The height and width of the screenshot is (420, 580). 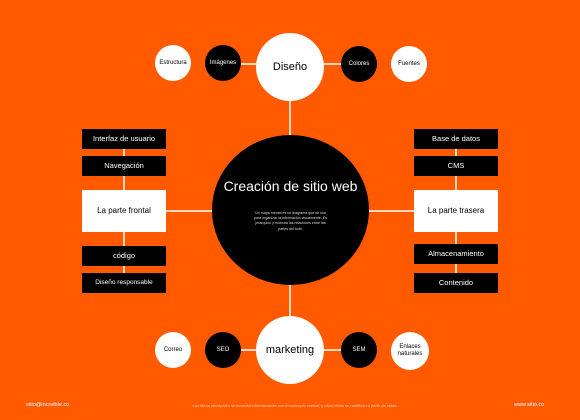 I want to click on node-diseno-responsable: Diseño responsable, so click(x=124, y=283).